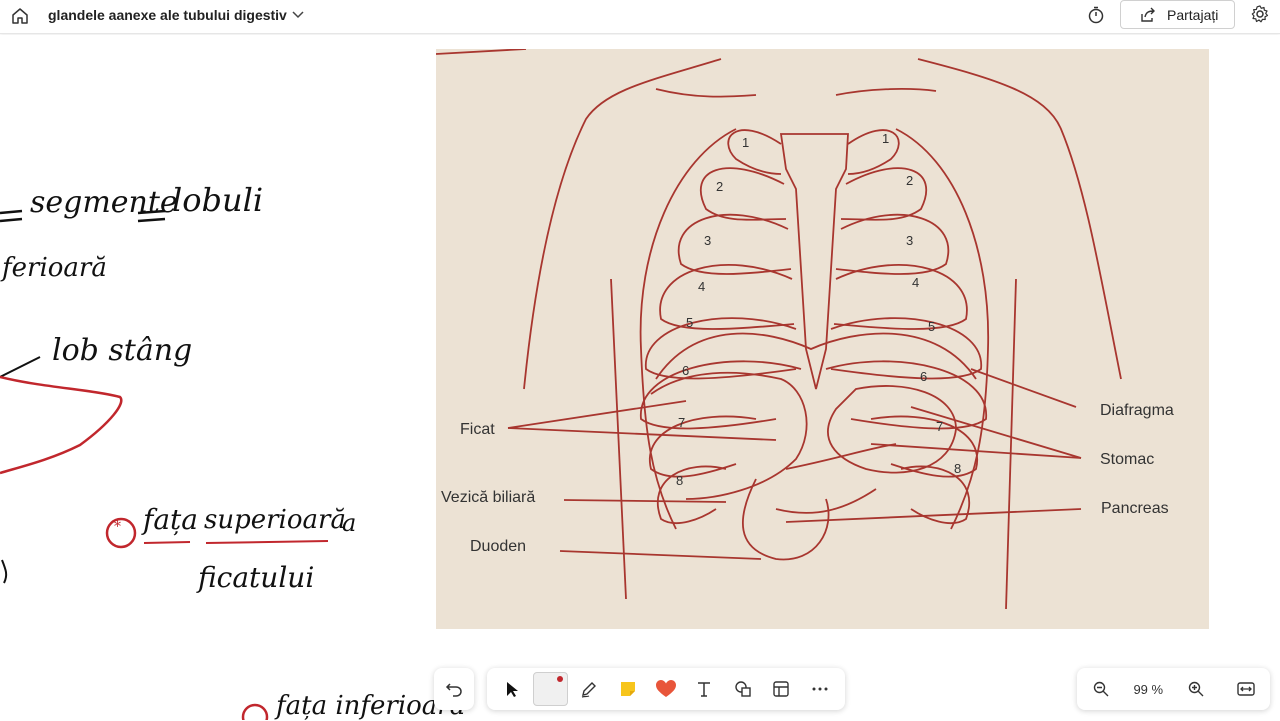 The width and height of the screenshot is (1280, 721). What do you see at coordinates (939, 426) in the screenshot?
I see `rib-number-right-7: 7` at bounding box center [939, 426].